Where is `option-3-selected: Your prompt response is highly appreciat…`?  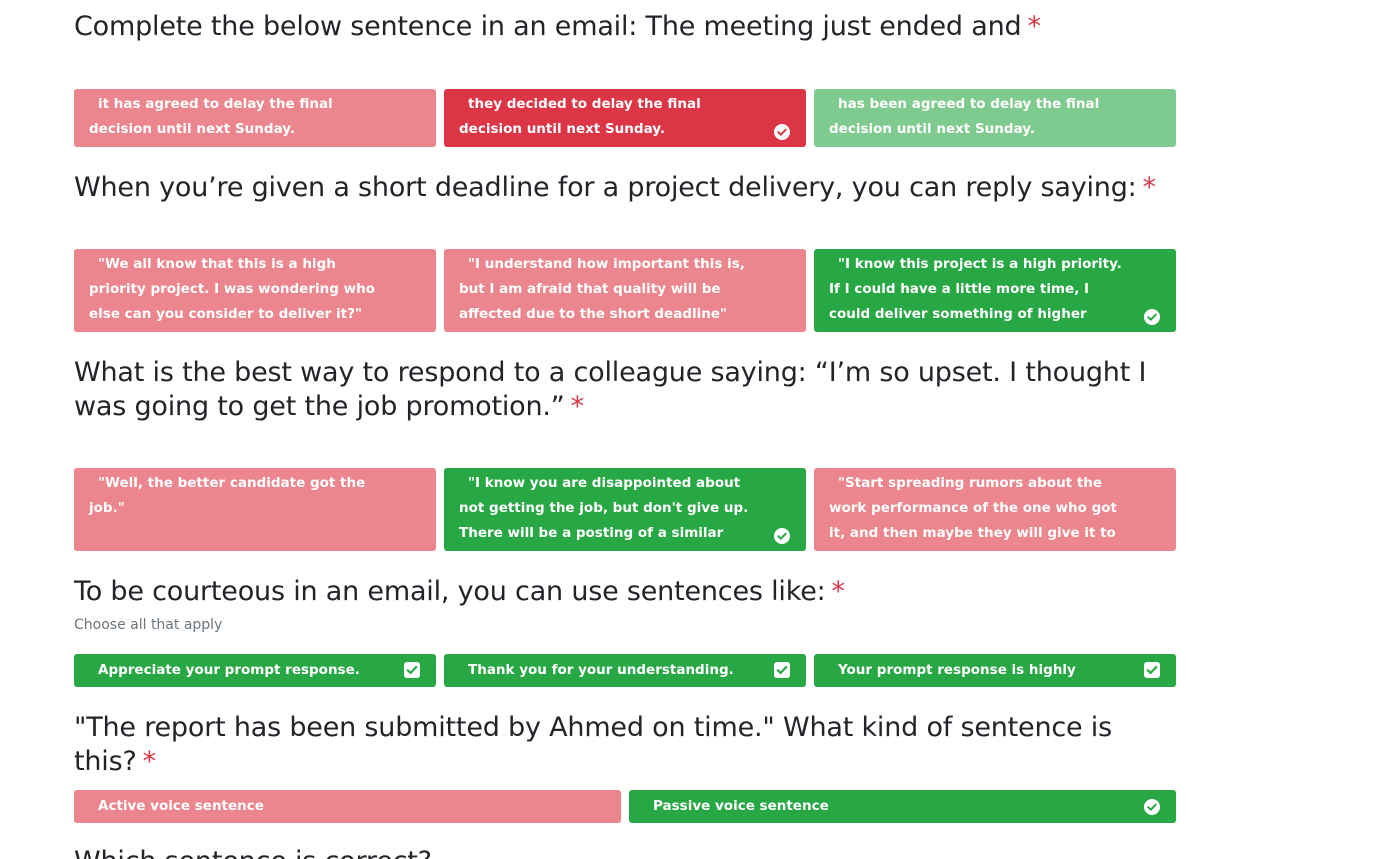 option-3-selected: Your prompt response is highly appreciat… is located at coordinates (995, 679).